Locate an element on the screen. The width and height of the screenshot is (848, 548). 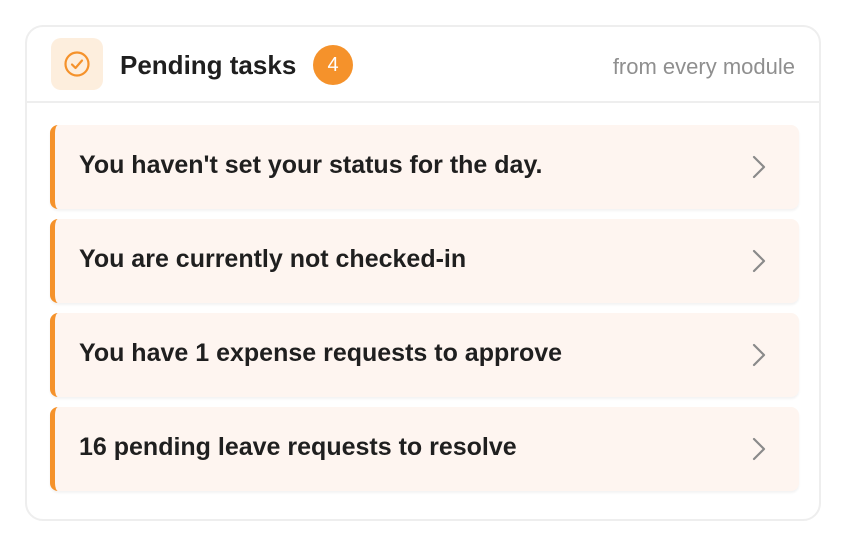
card-title: Pending tasks is located at coordinates (208, 65).